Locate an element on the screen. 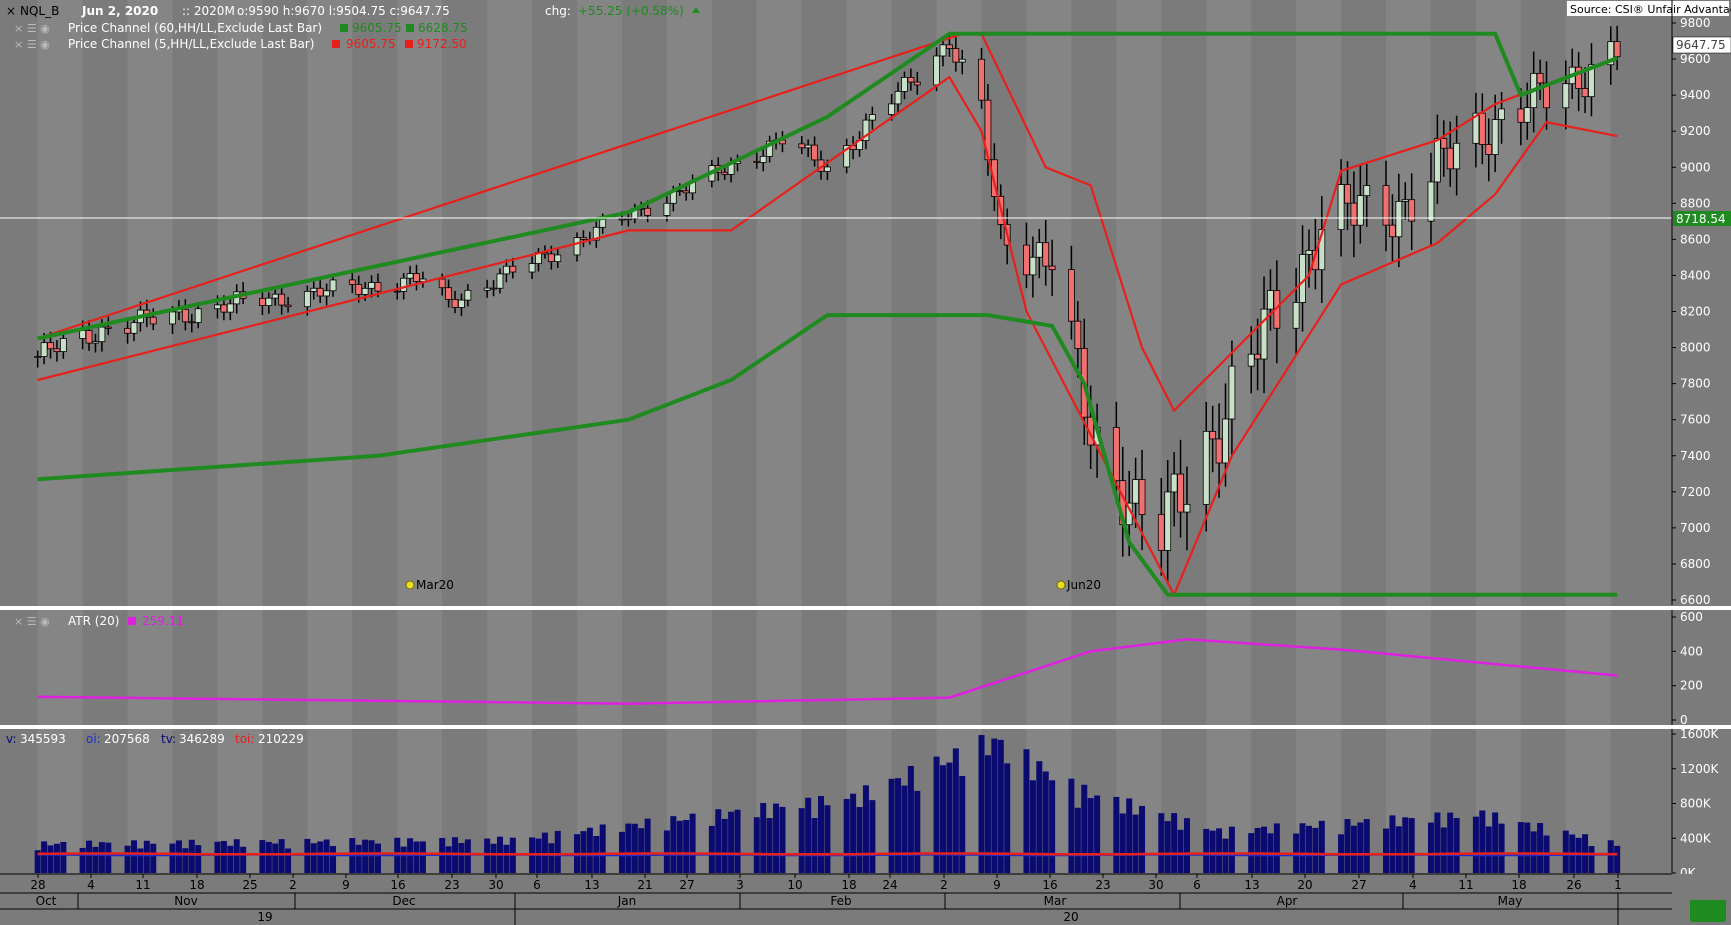  day-tick-label: 30 is located at coordinates (1155, 885).